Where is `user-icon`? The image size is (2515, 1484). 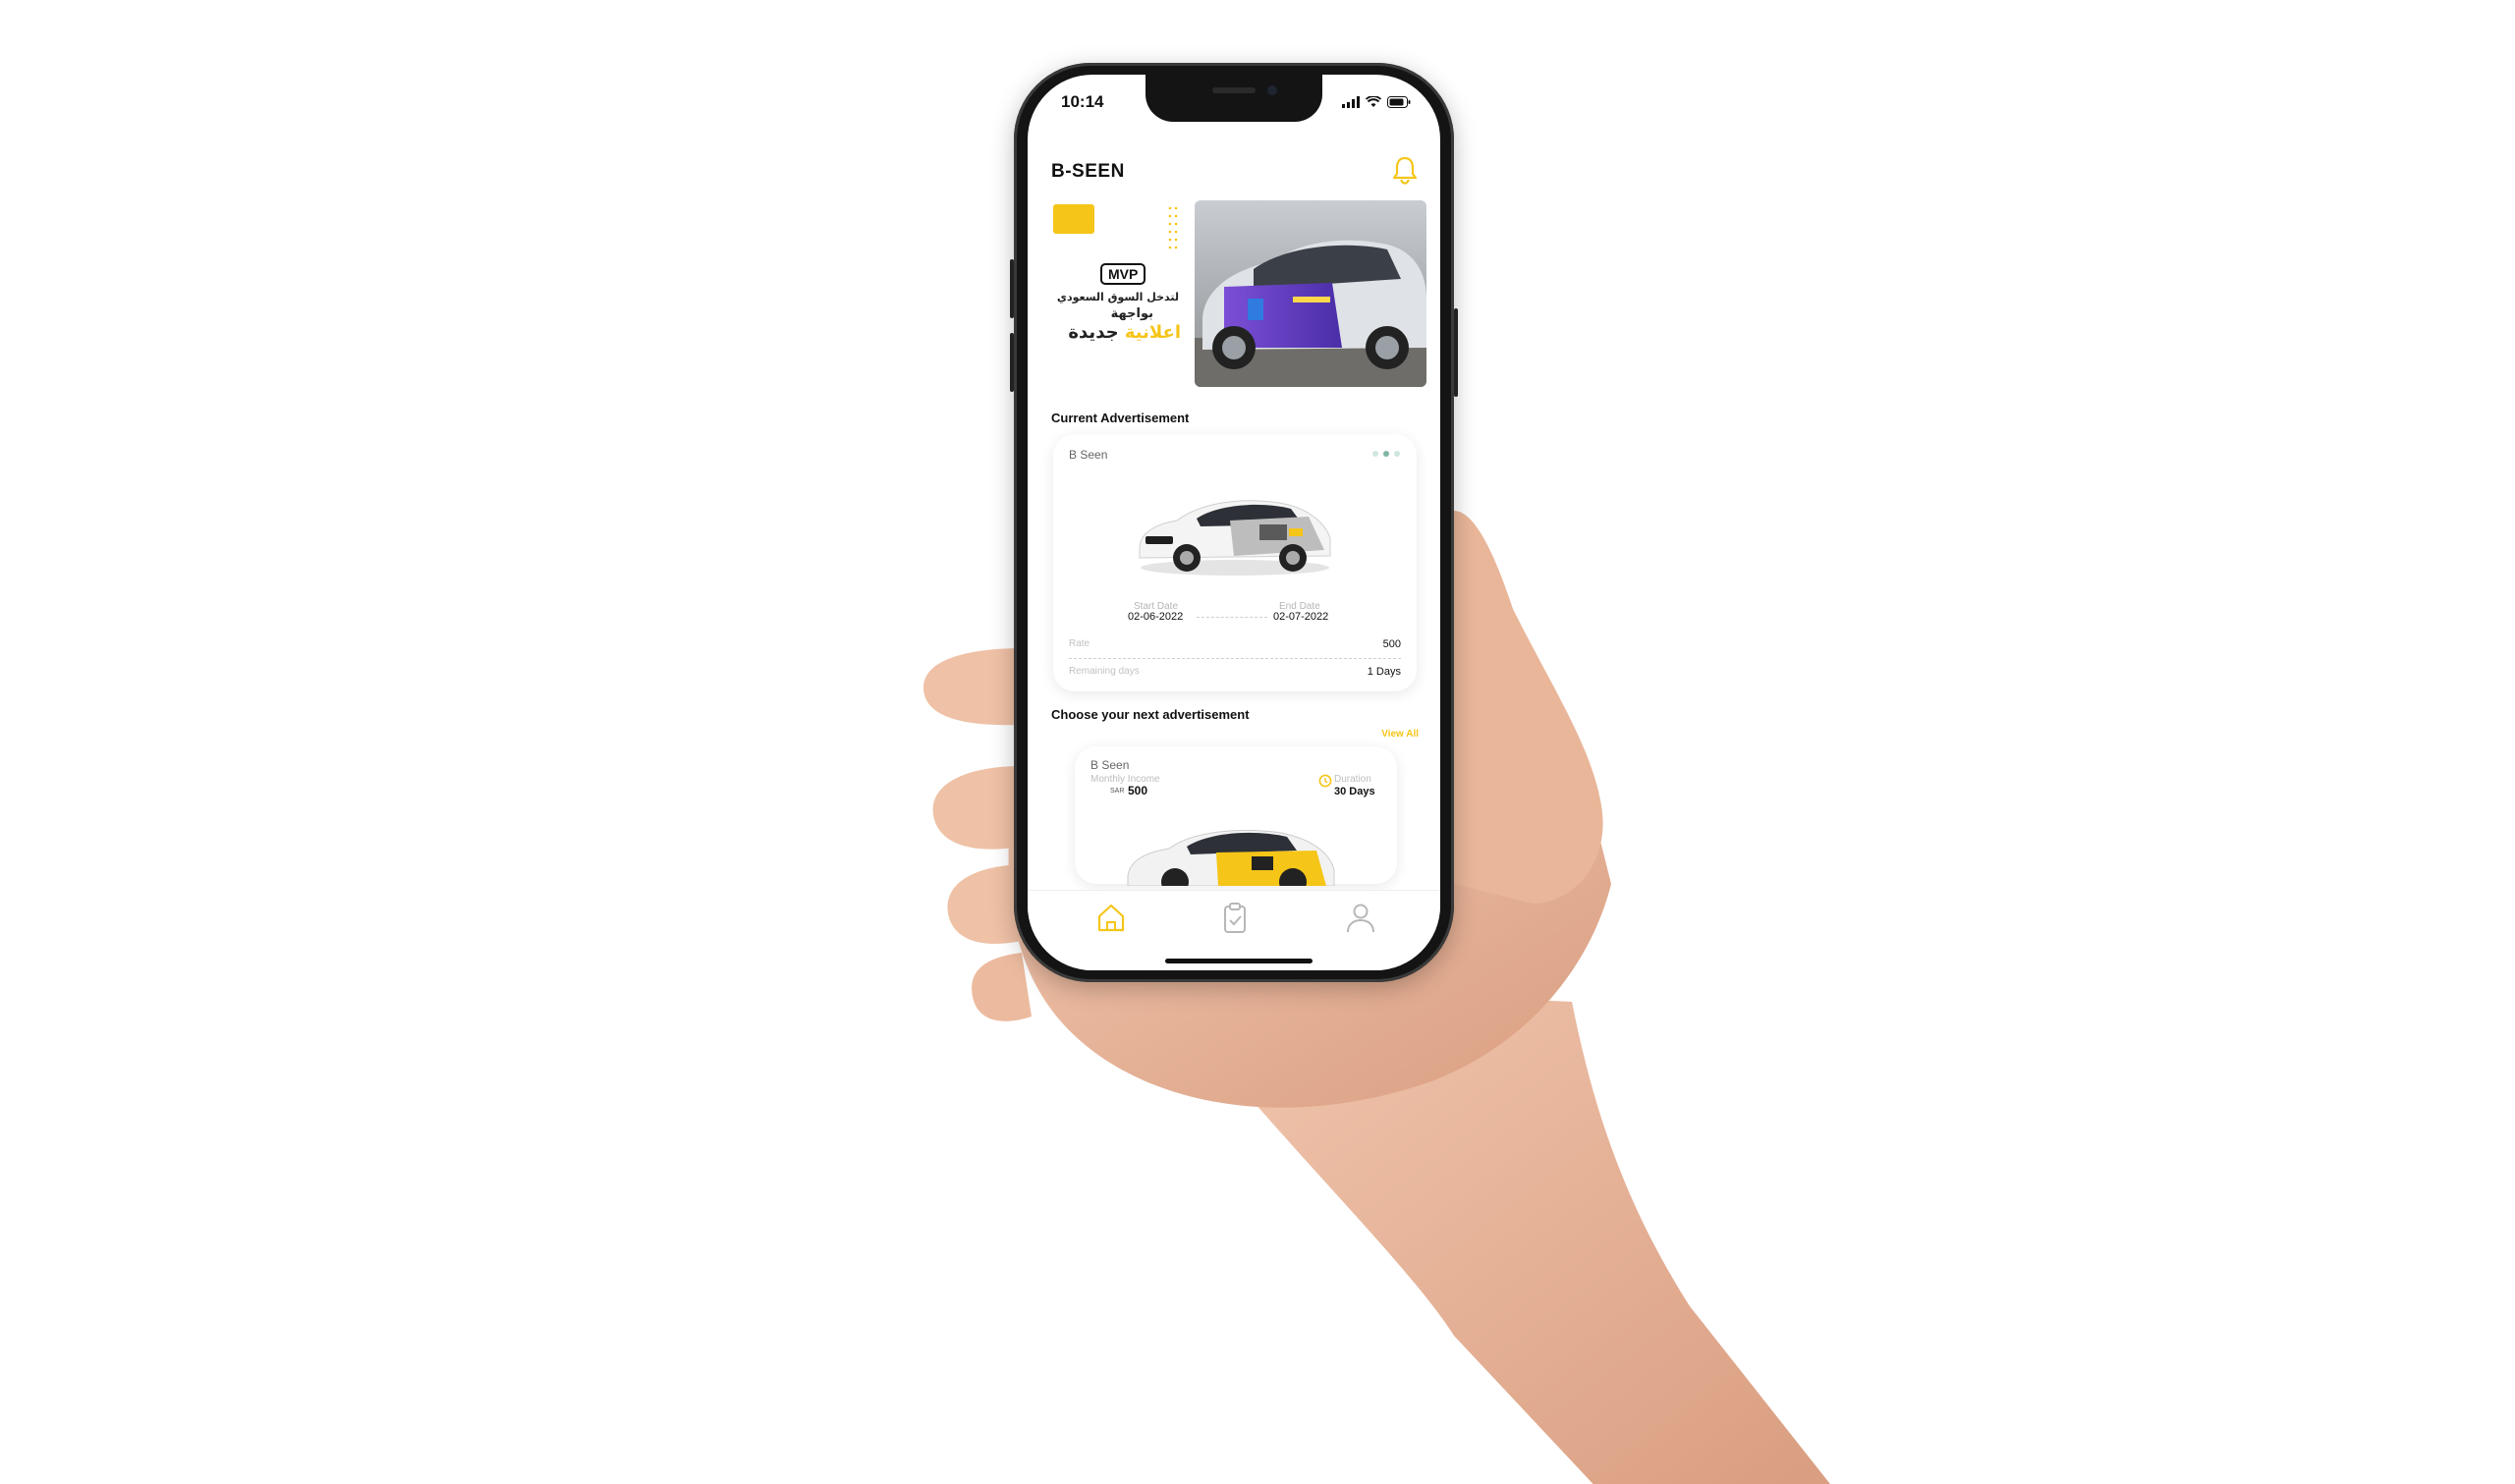
user-icon is located at coordinates (1360, 917).